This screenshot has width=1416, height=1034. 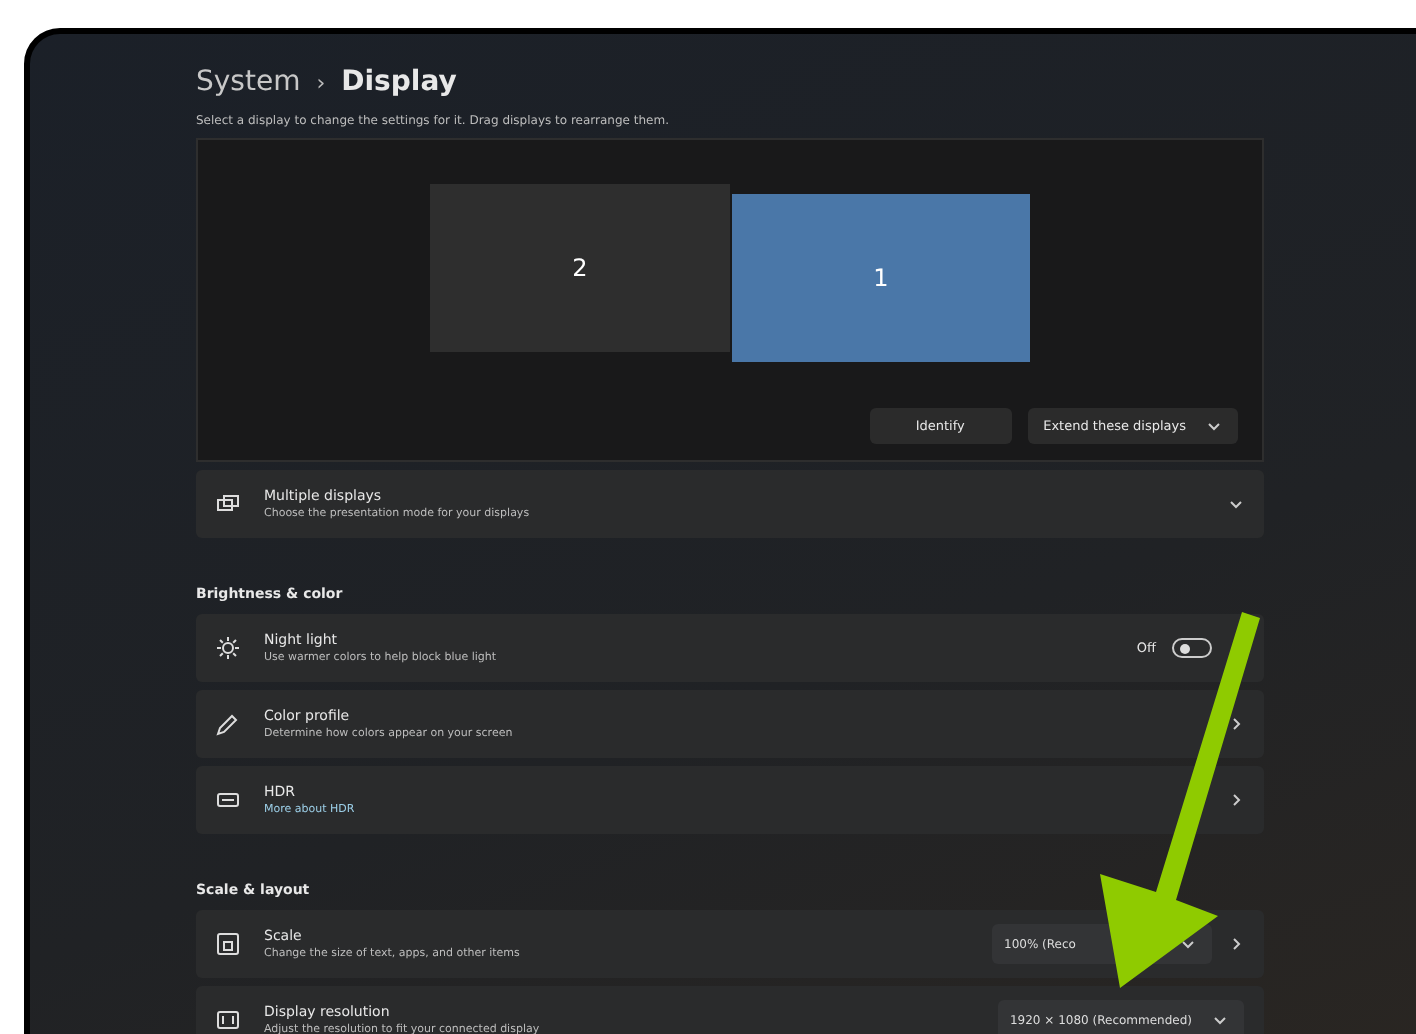 I want to click on monitor-tile: 2, so click(x=580, y=268).